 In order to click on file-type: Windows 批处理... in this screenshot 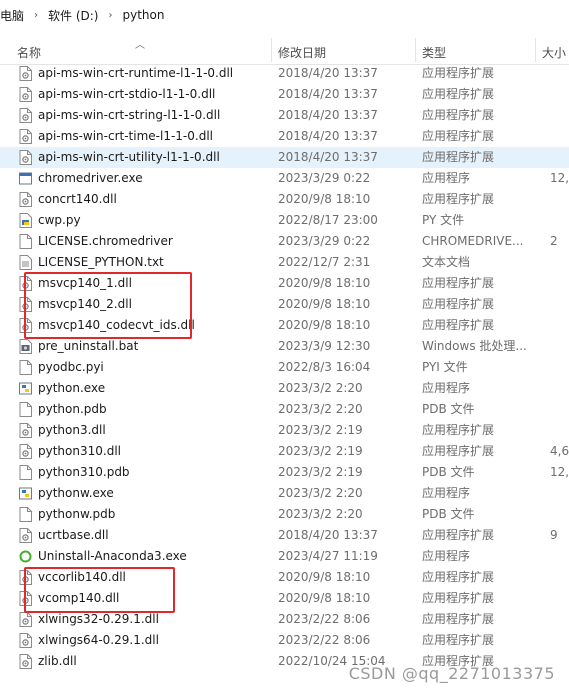, I will do `click(474, 346)`.